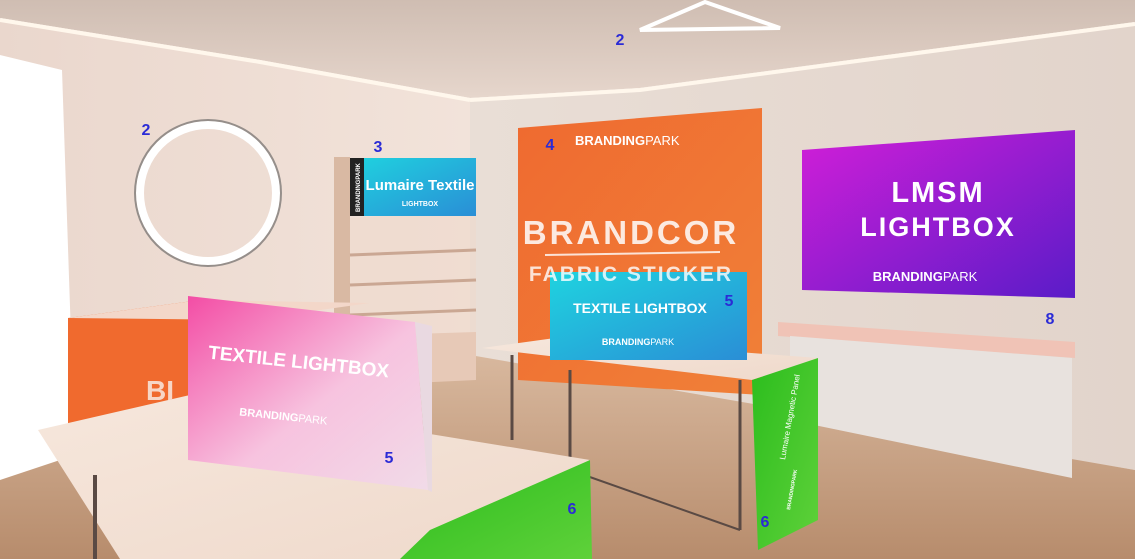  What do you see at coordinates (160, 390) in the screenshot?
I see `left-counter-text: BI` at bounding box center [160, 390].